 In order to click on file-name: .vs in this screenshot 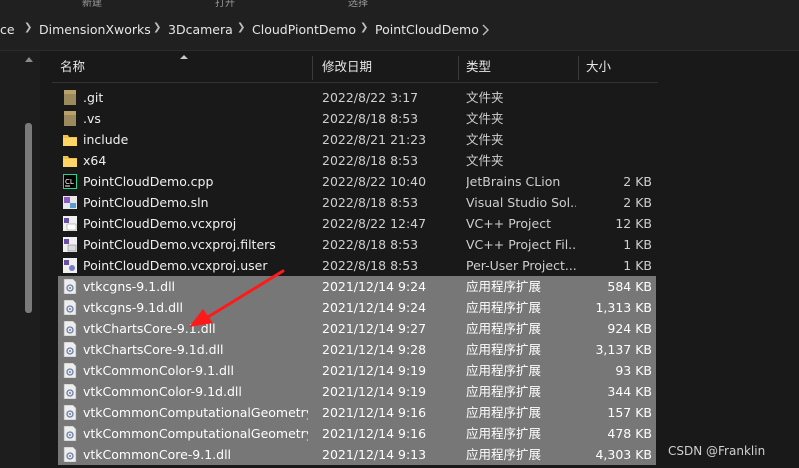, I will do `click(195, 118)`.